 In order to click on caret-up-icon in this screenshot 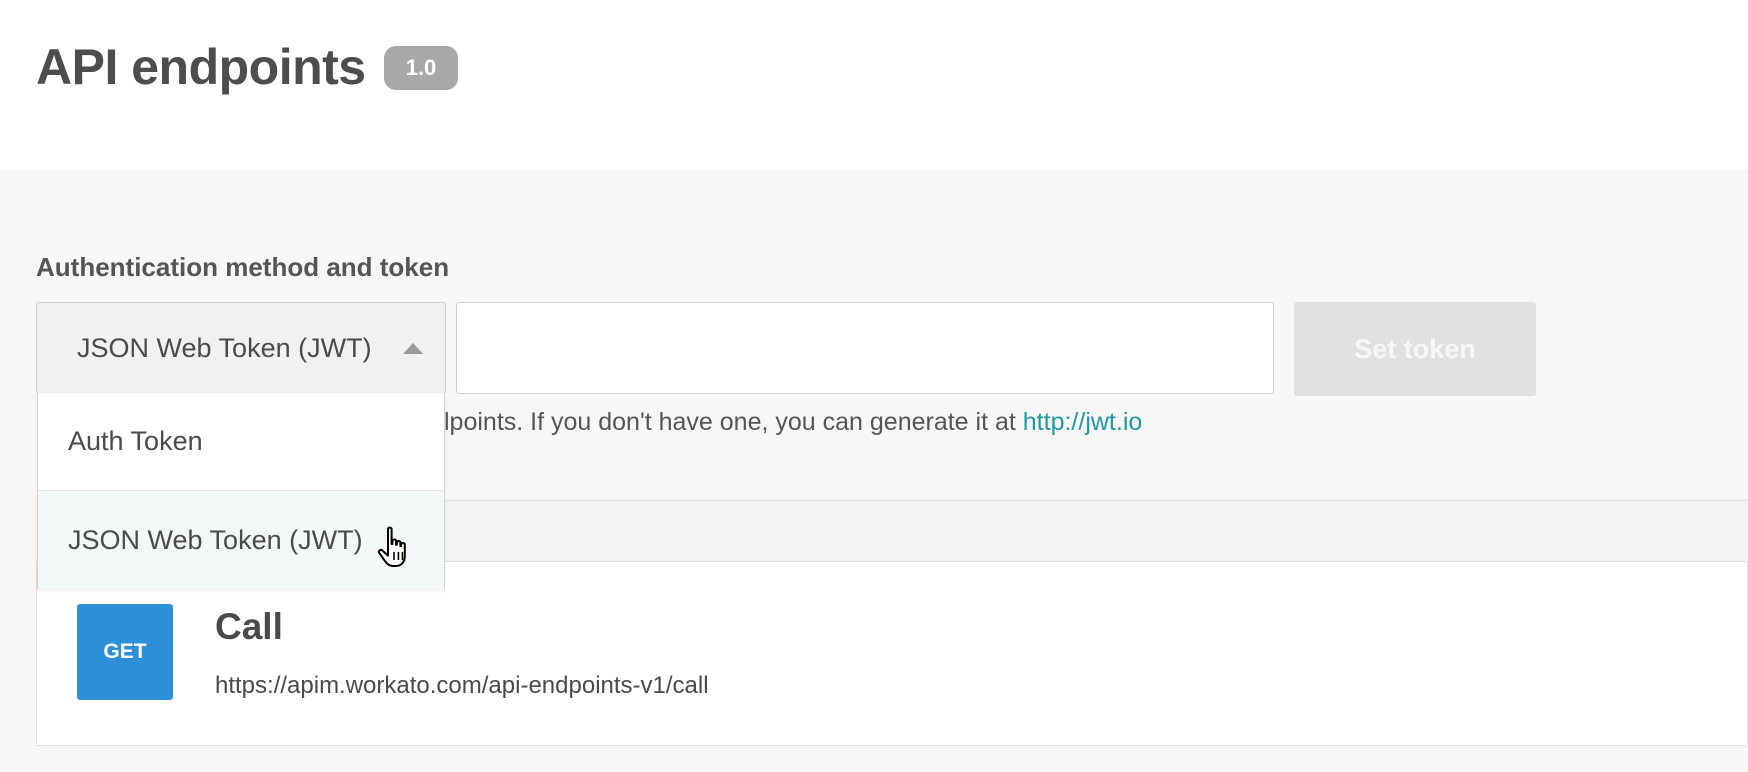, I will do `click(413, 348)`.